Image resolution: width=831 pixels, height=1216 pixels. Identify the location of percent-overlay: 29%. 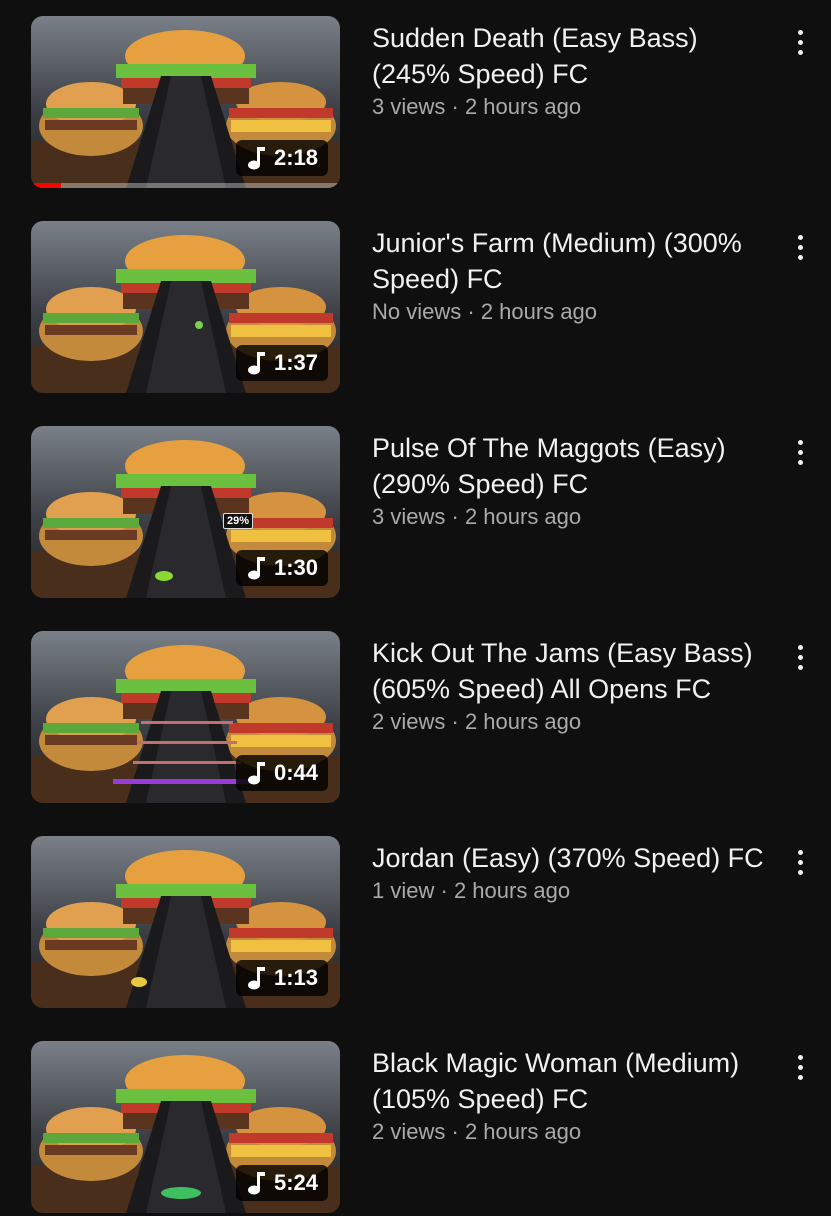
(238, 521).